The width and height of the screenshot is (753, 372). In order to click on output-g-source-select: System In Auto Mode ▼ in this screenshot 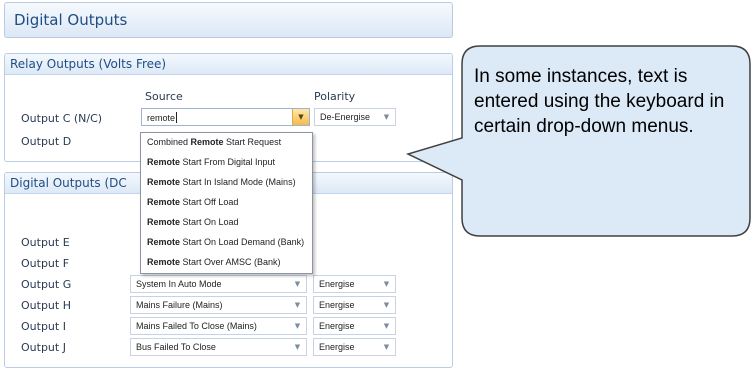, I will do `click(218, 284)`.